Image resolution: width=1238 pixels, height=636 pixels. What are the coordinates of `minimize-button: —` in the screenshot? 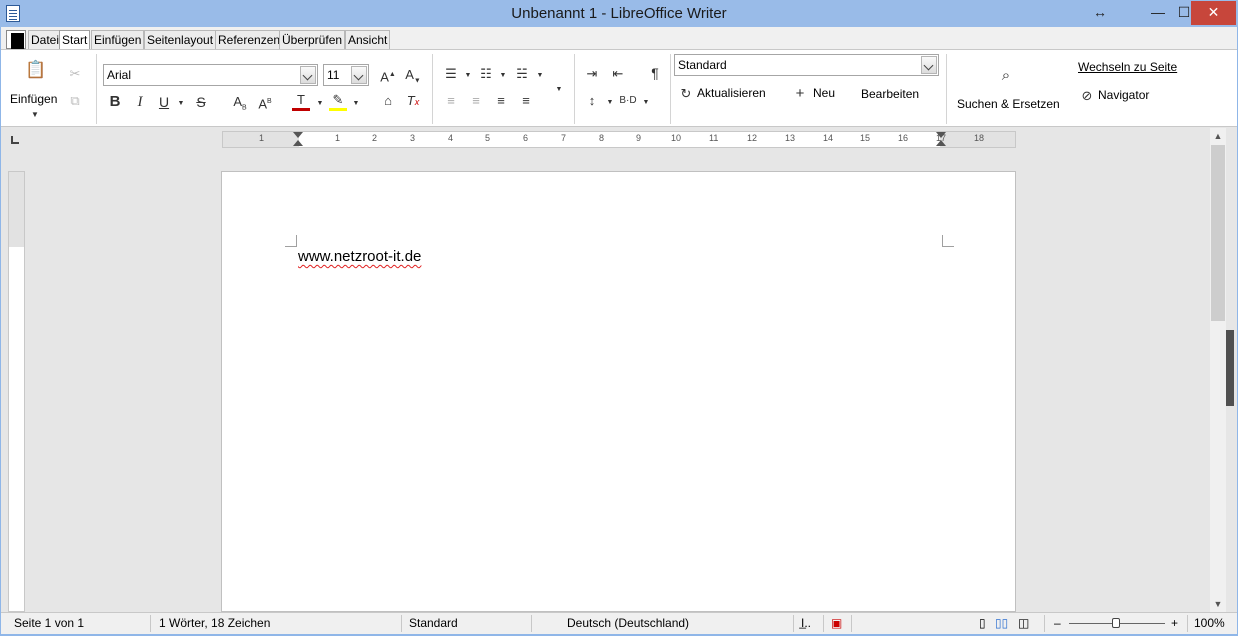 It's located at (1158, 13).